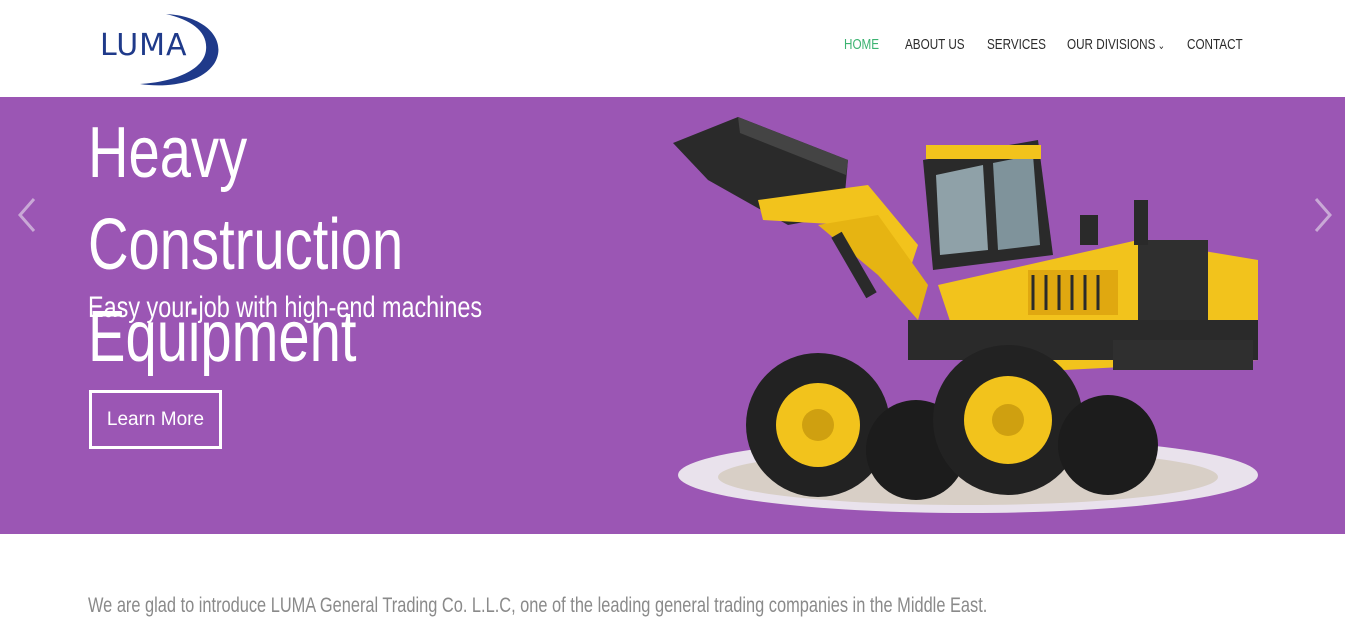 This screenshot has width=1345, height=642. Describe the element at coordinates (1008, 420) in the screenshot. I see `rear-wheel` at that location.